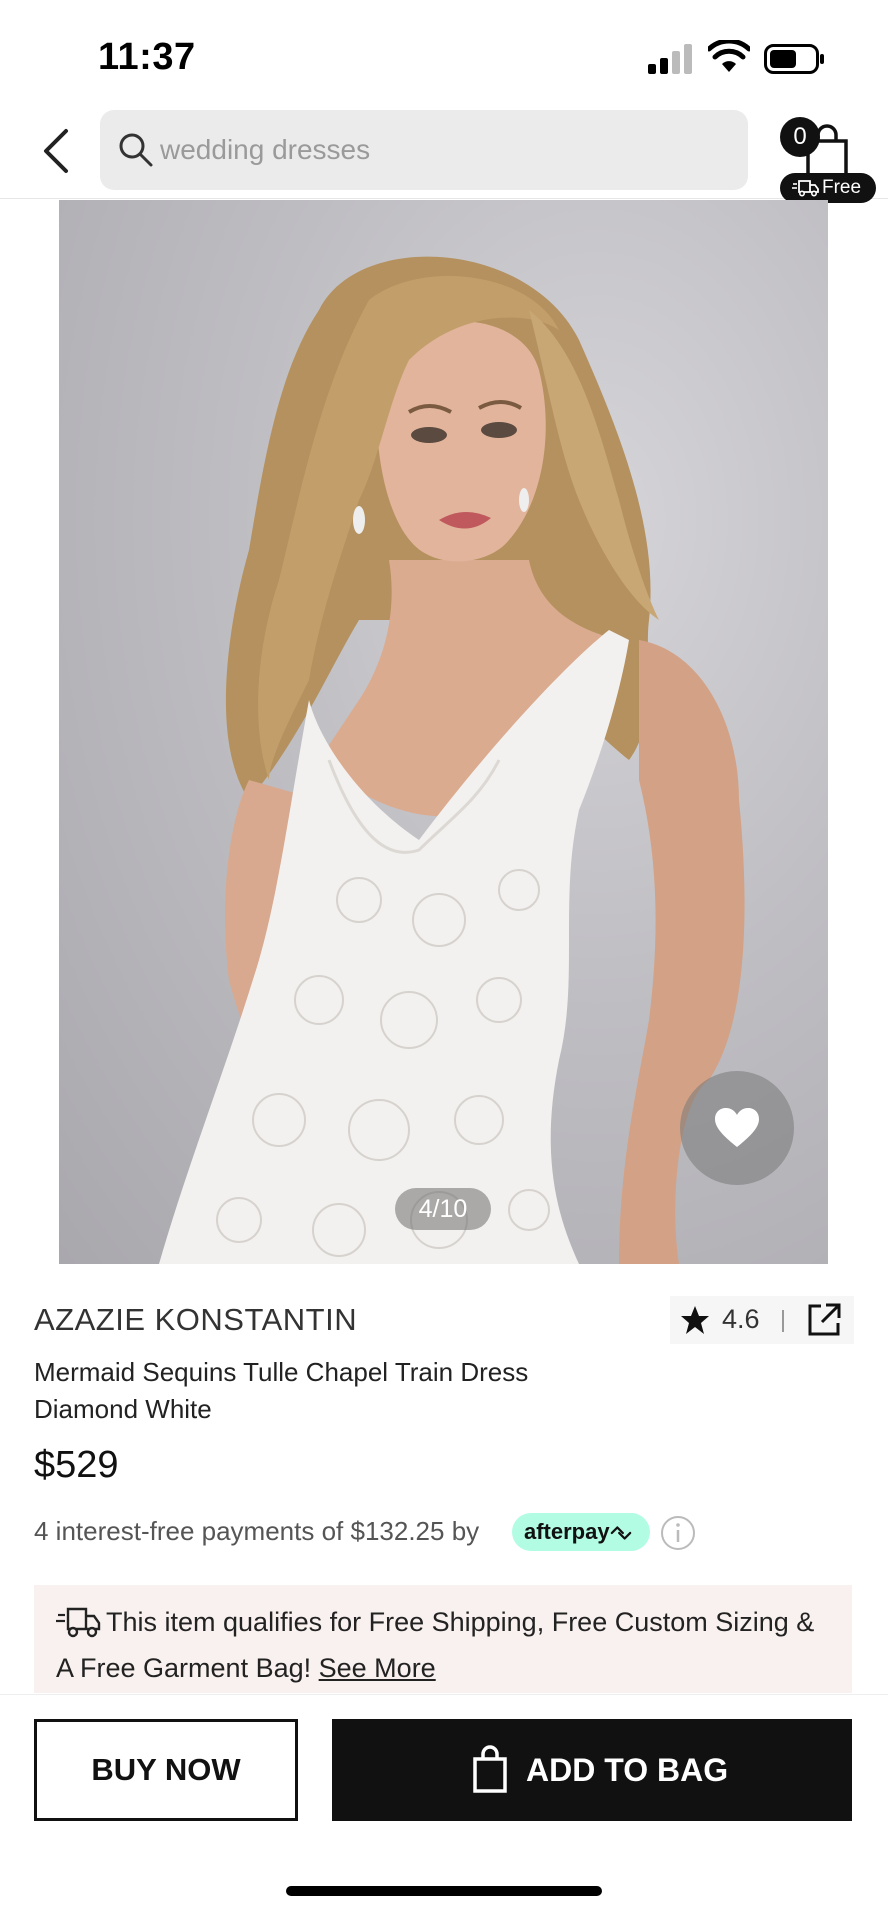 This screenshot has height=1920, width=888. I want to click on star-icon, so click(695, 1320).